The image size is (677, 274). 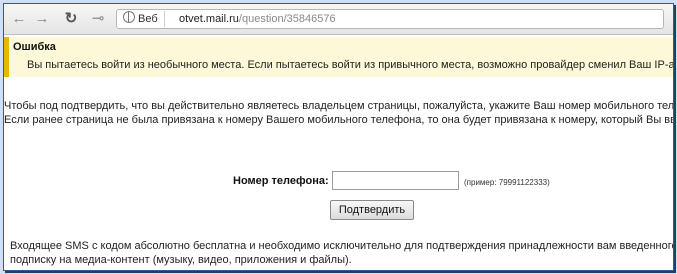 What do you see at coordinates (209, 19) in the screenshot?
I see `url-host: otvet.mail.ru` at bounding box center [209, 19].